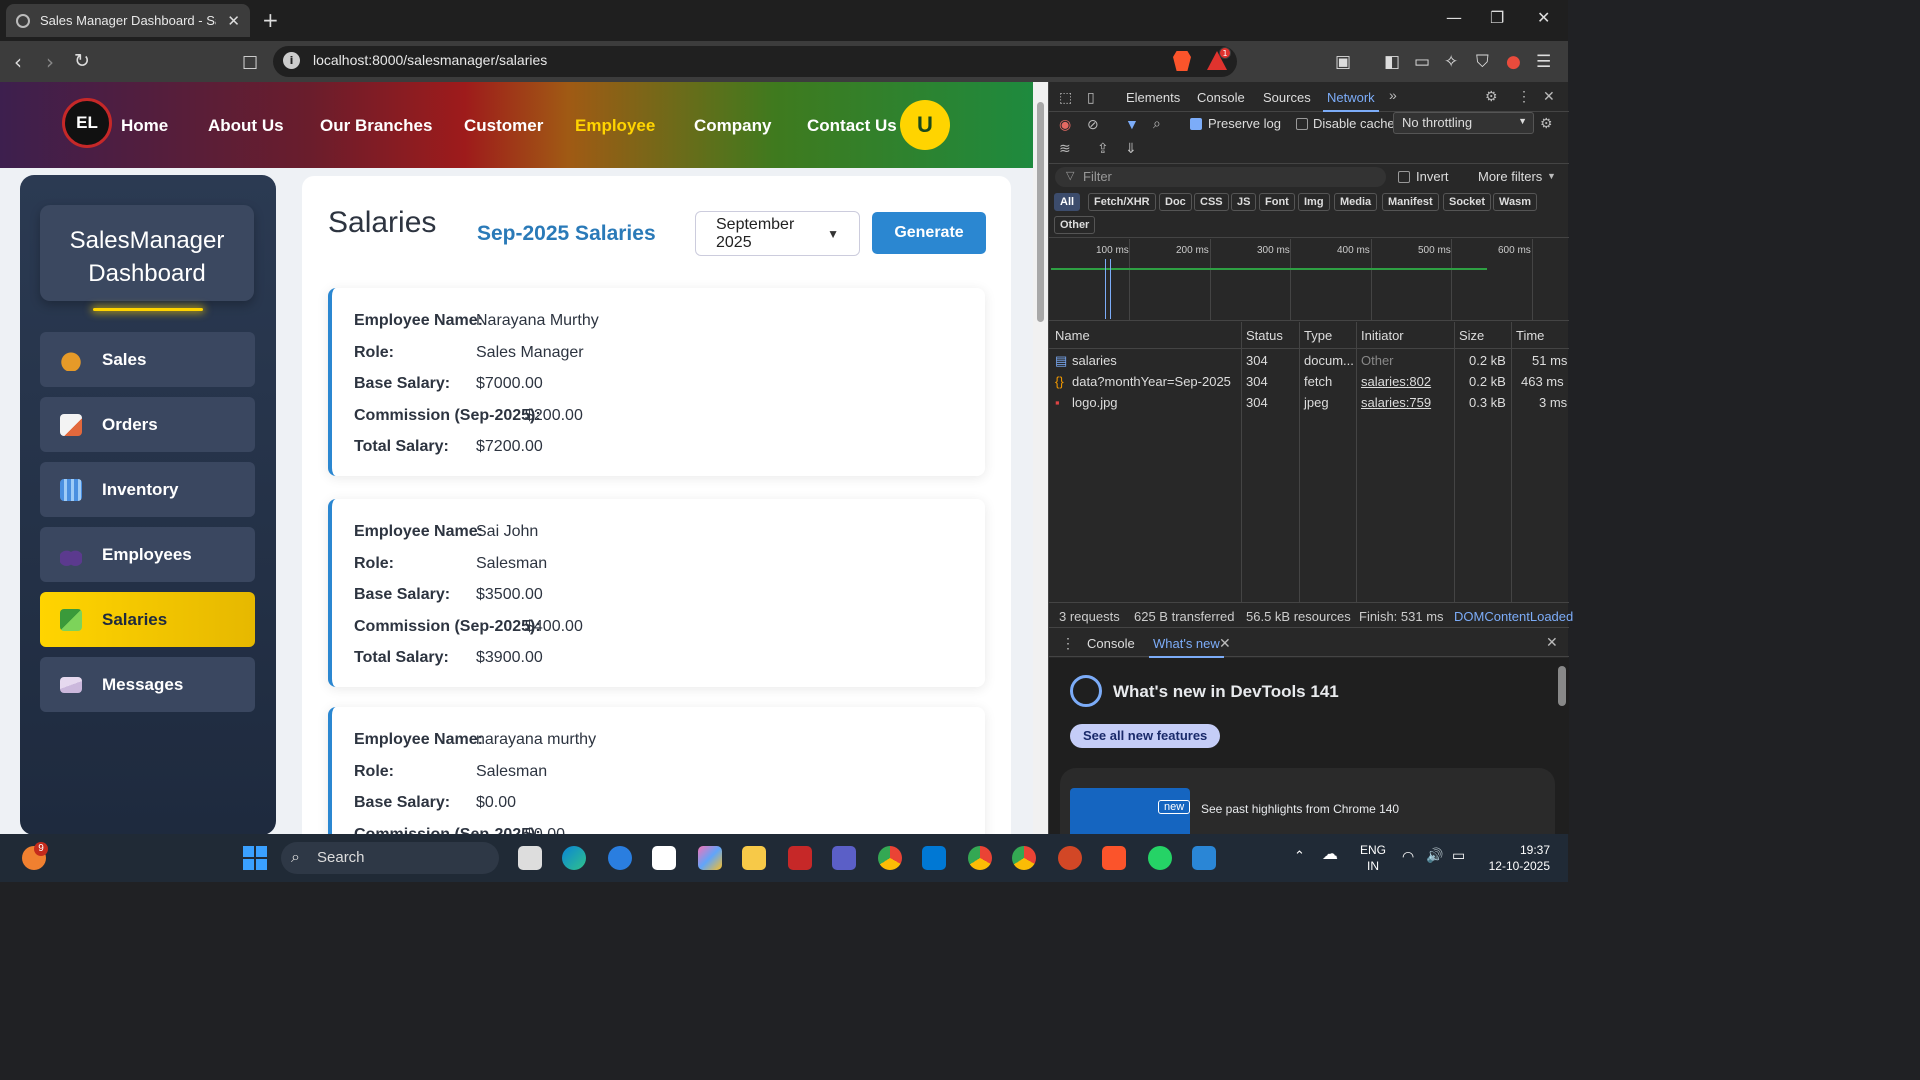 The image size is (1920, 1080). I want to click on nav-about-us: About Us, so click(246, 126).